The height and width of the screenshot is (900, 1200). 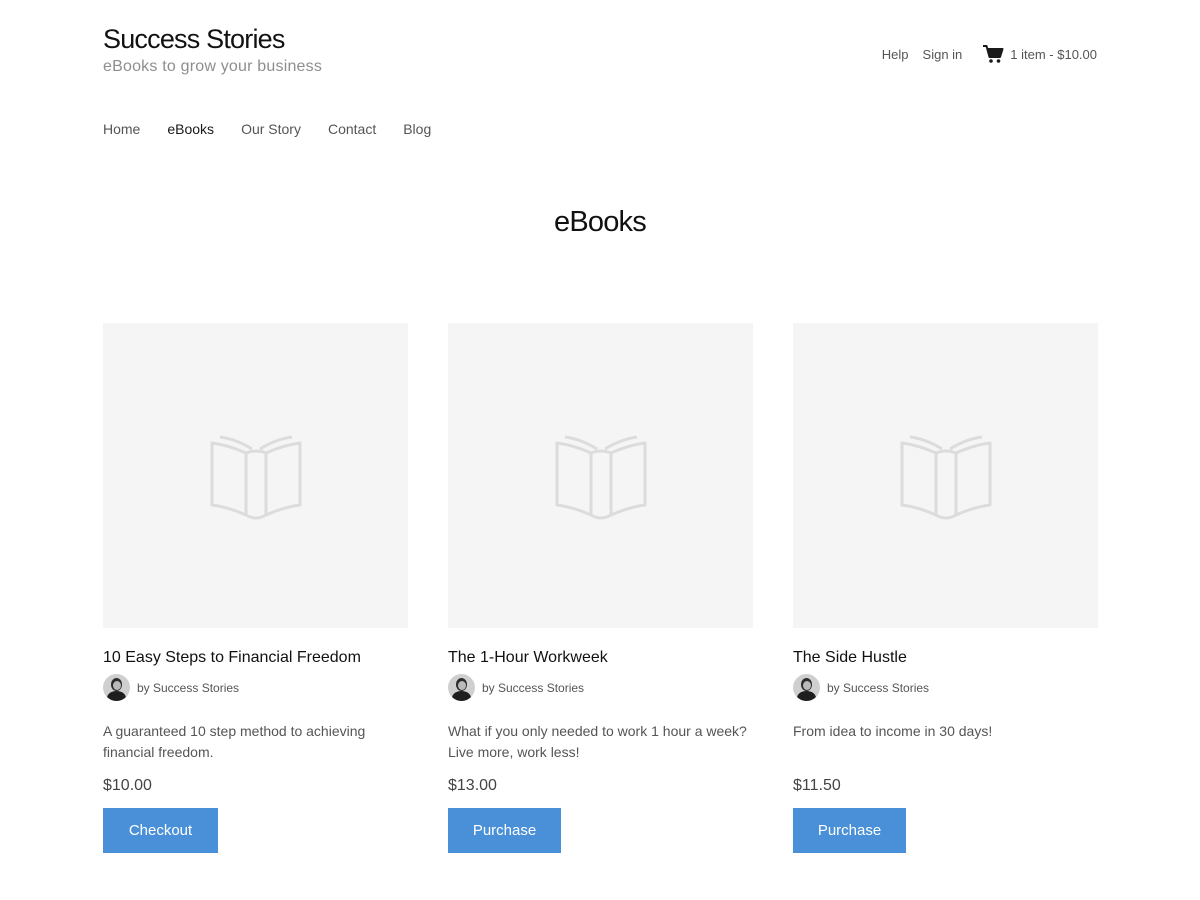 I want to click on product-title: The Side Hustle, so click(x=945, y=658).